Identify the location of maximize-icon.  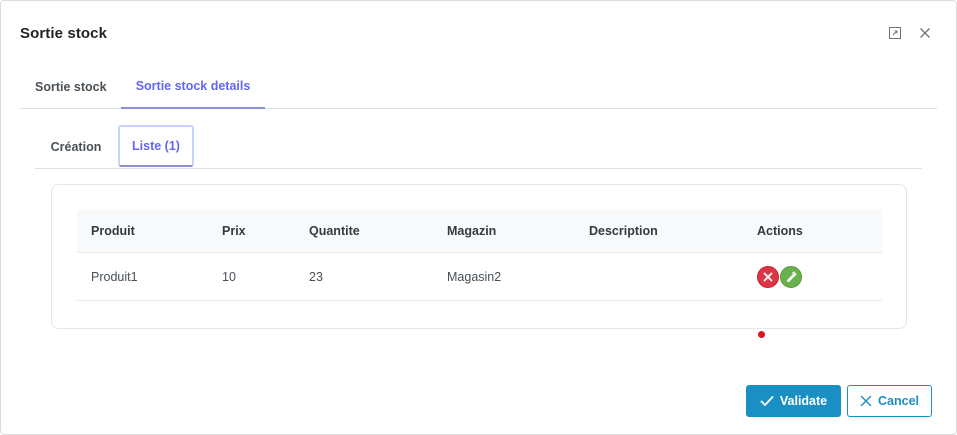
(895, 33).